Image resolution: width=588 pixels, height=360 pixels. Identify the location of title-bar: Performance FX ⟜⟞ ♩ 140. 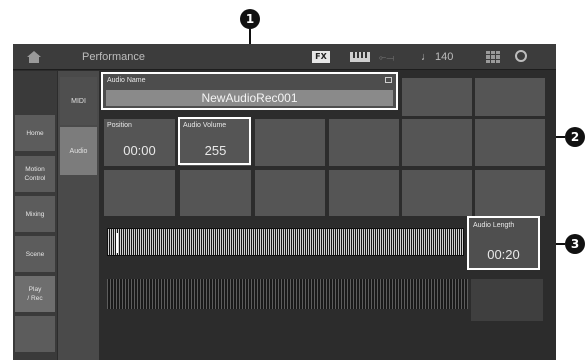
(284, 57).